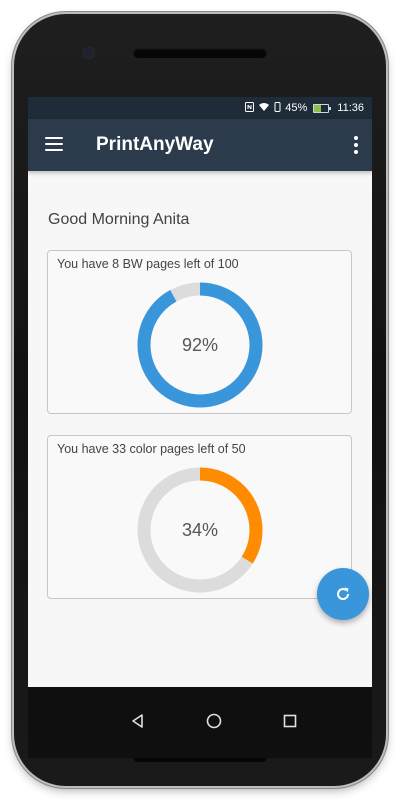 The height and width of the screenshot is (800, 400). I want to click on home-button, so click(214, 721).